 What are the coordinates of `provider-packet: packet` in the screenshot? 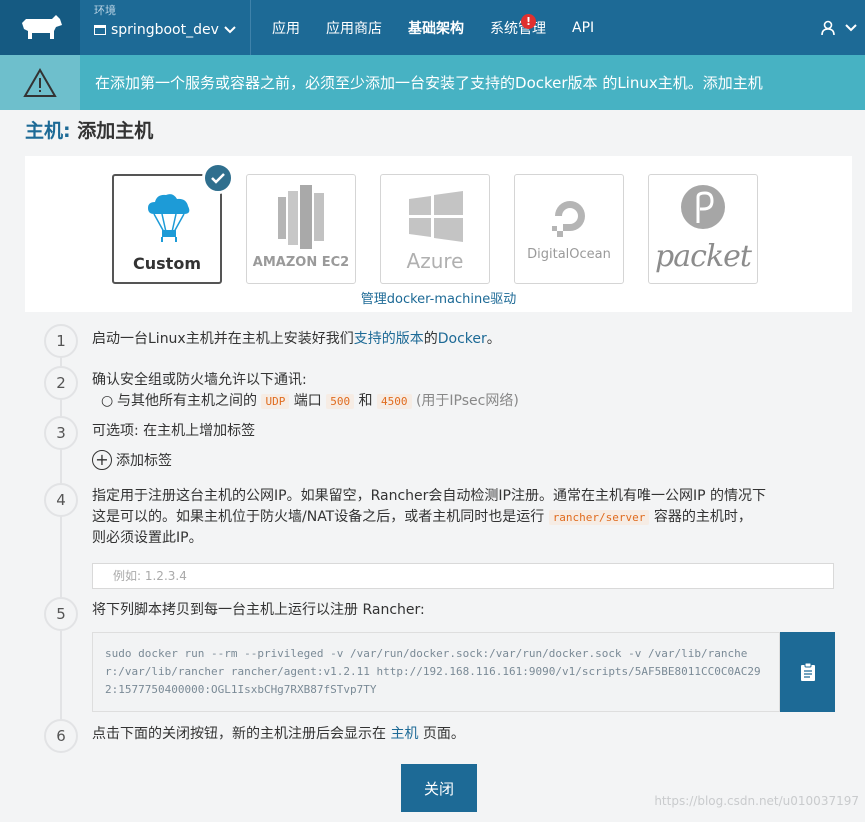 It's located at (703, 229).